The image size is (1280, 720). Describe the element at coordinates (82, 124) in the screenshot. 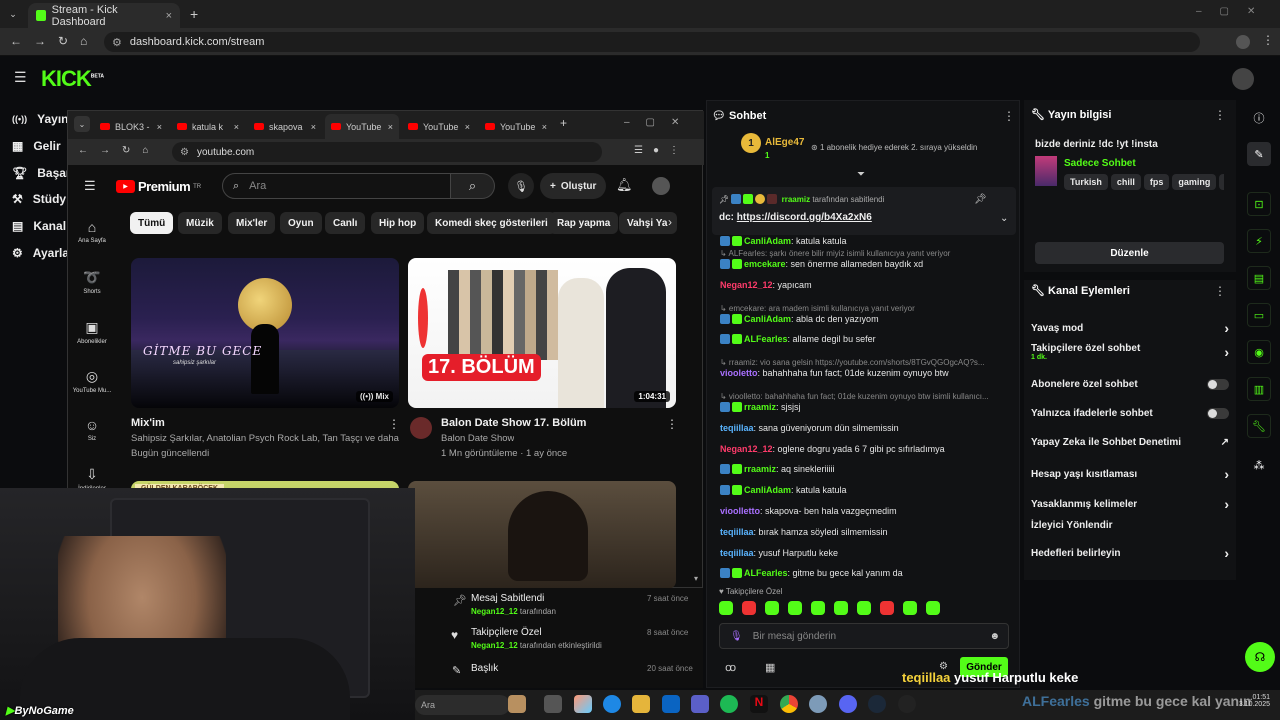

I see `inner-tab-search-icon: ⌄` at that location.